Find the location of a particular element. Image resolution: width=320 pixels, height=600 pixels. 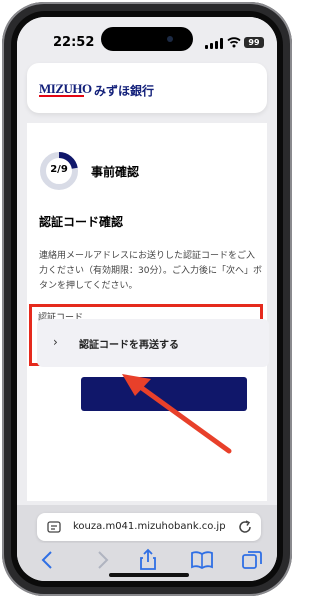

reload-icon is located at coordinates (245, 527).